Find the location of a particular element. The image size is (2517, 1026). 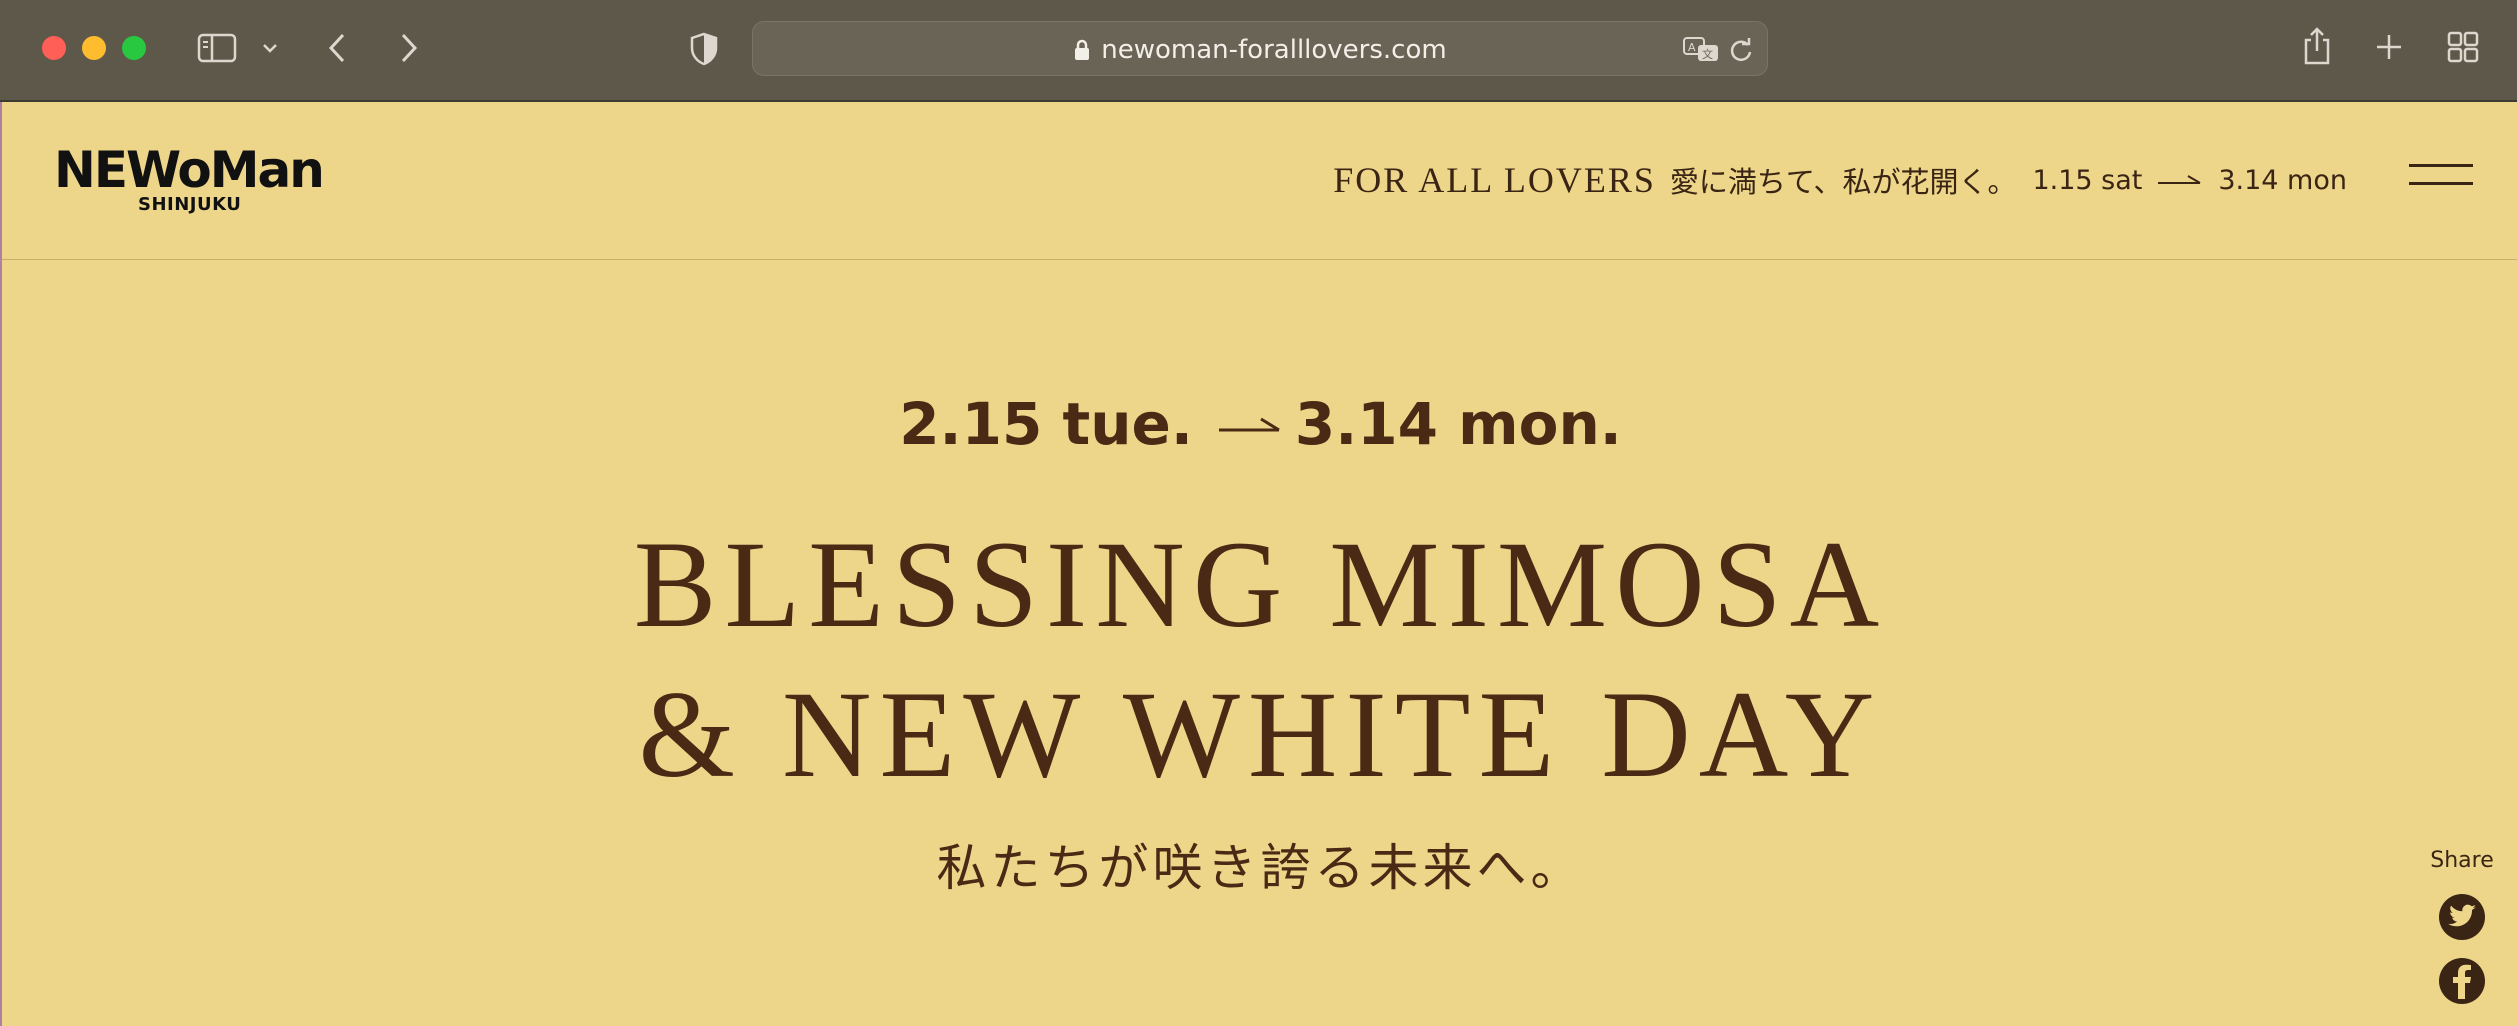

share-panel: Share is located at coordinates (2462, 937).